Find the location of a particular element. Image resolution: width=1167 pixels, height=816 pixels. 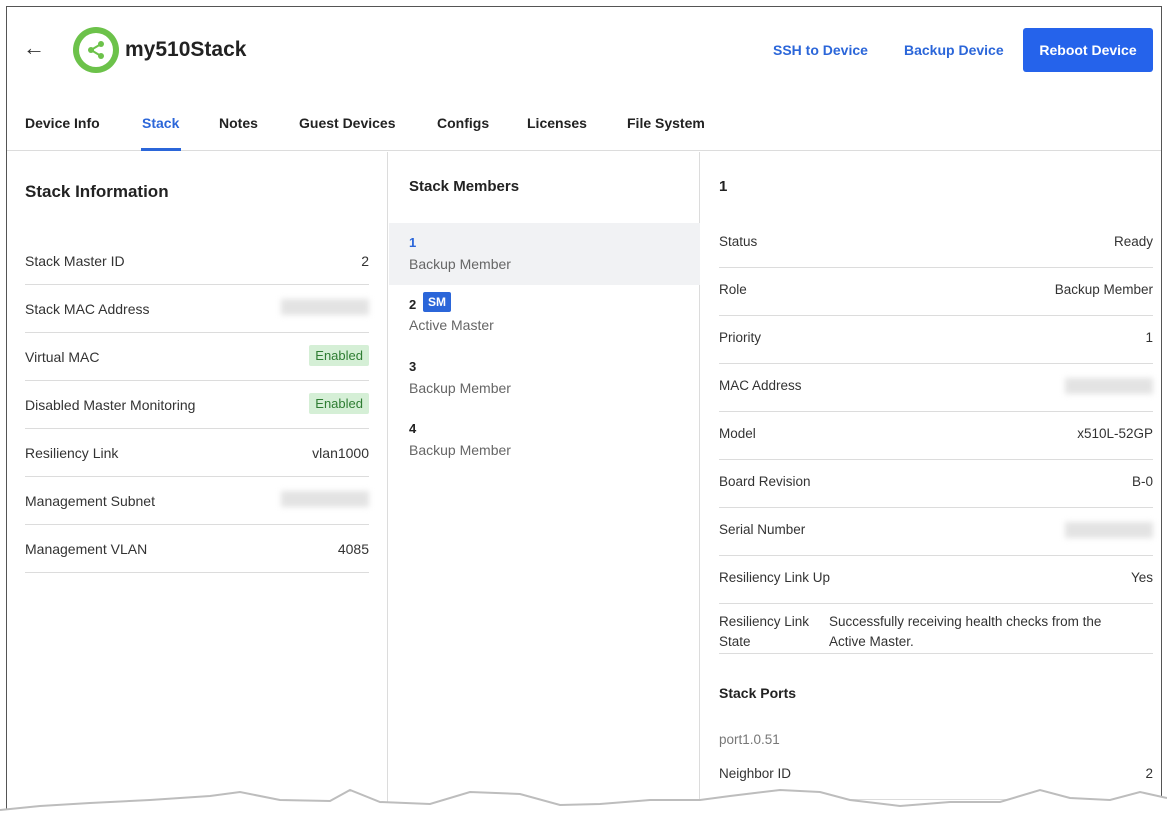

detail-value: x510L-52GP is located at coordinates (1115, 433).